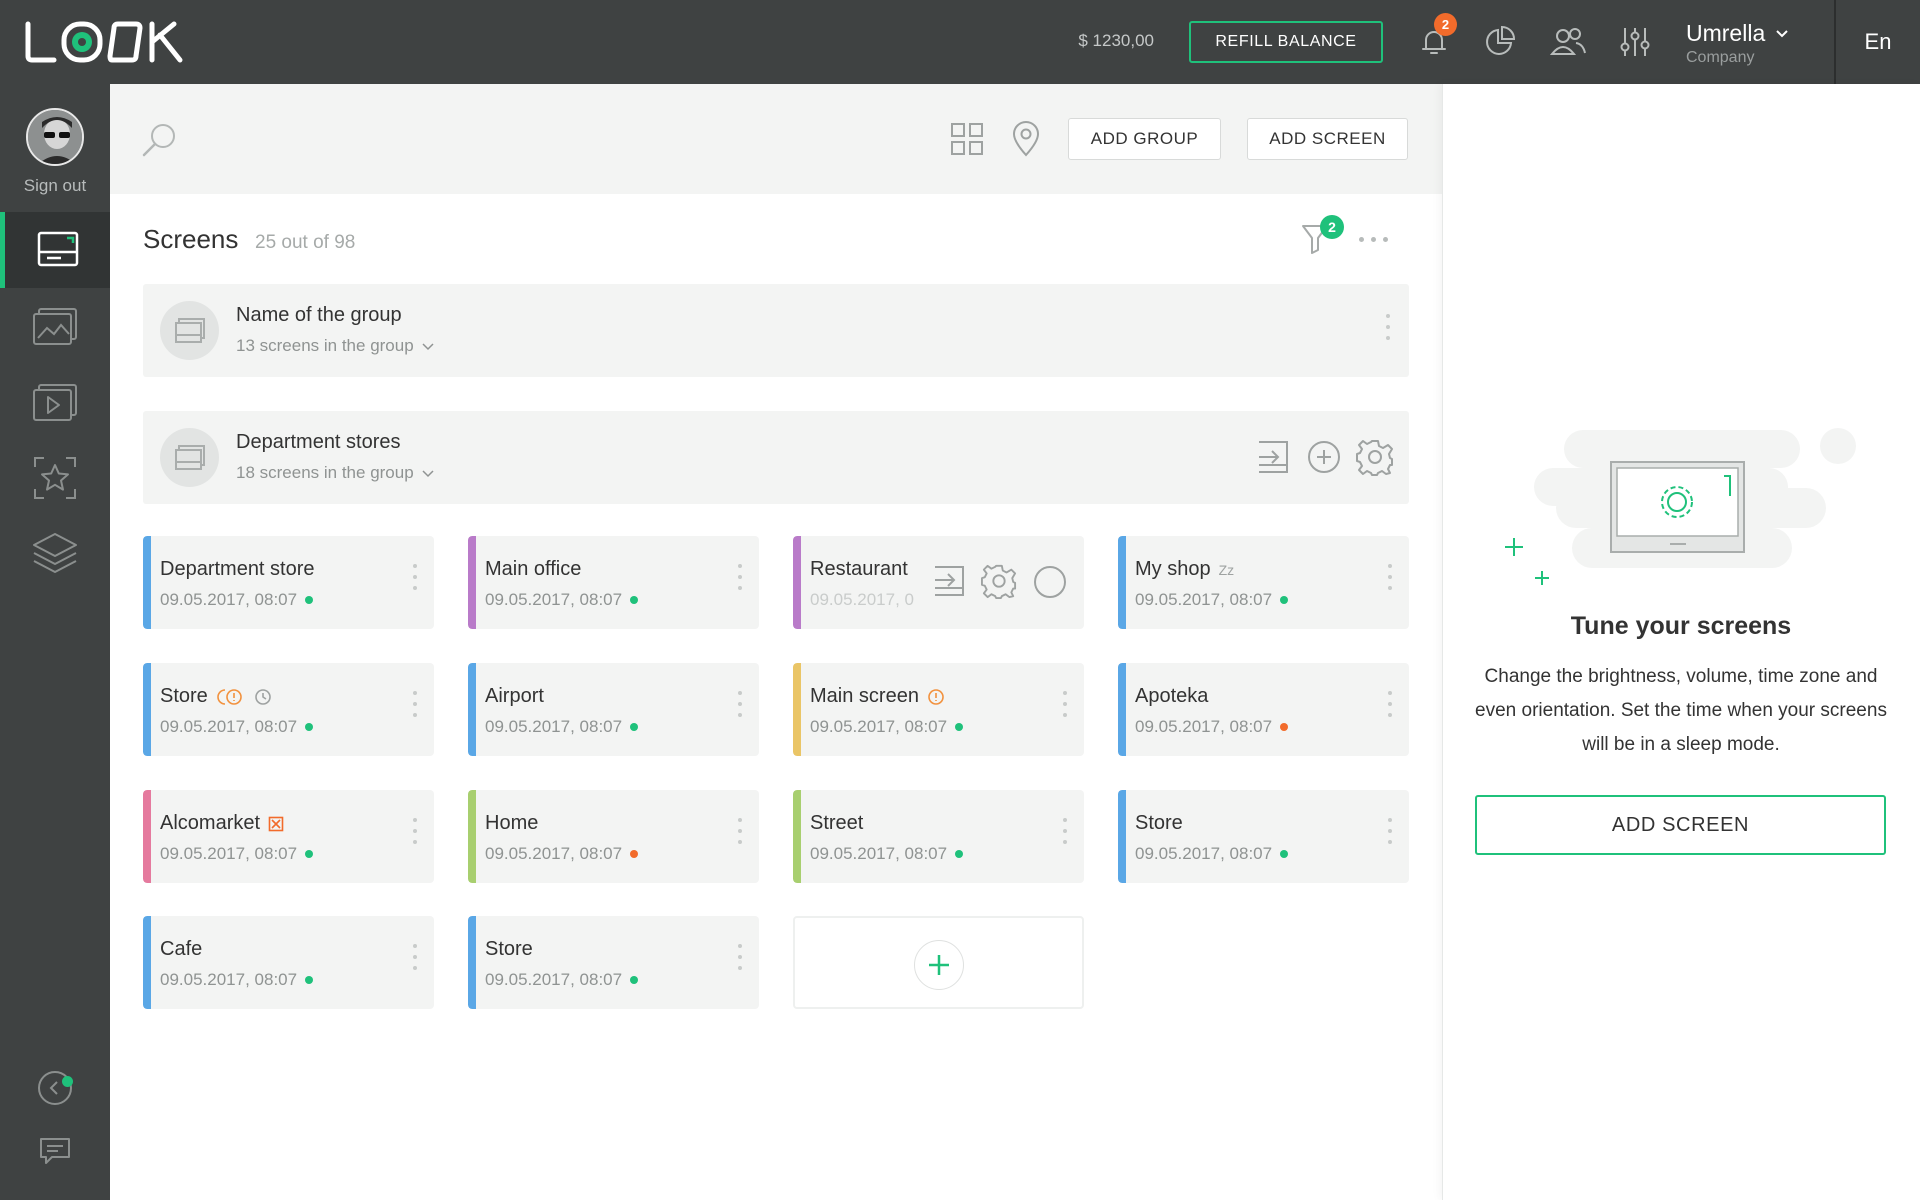 Image resolution: width=1920 pixels, height=1200 pixels. I want to click on sleep-mode-icon: Zz, so click(1226, 569).